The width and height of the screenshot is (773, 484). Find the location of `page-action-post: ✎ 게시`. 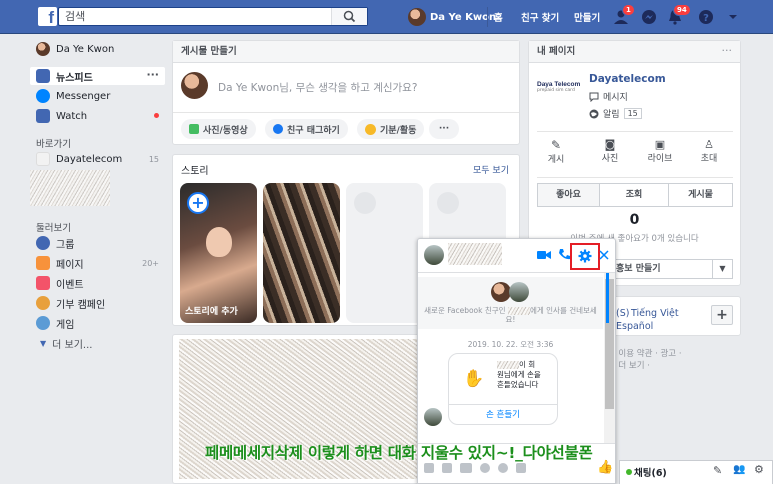

page-action-post: ✎ 게시 is located at coordinates (556, 151).